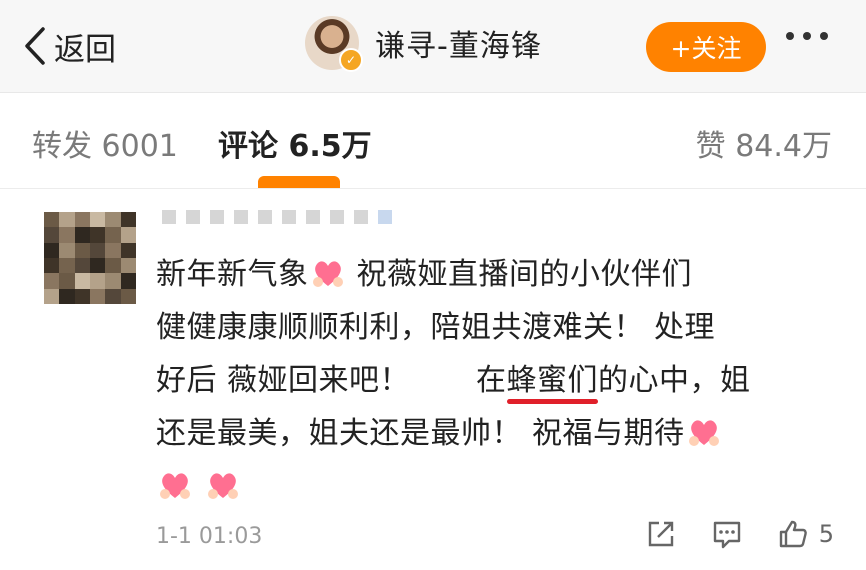 The image size is (866, 570). Describe the element at coordinates (491, 380) in the screenshot. I see `comment-text-segment: 在` at that location.